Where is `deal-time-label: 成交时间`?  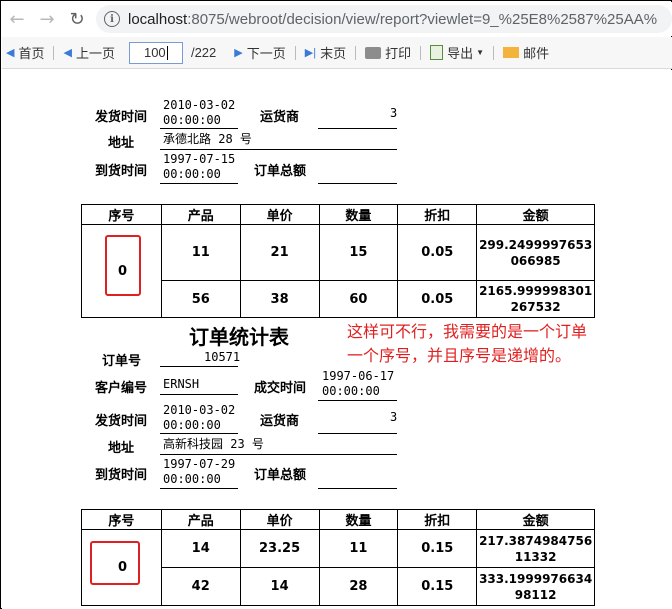 deal-time-label: 成交时间 is located at coordinates (280, 388).